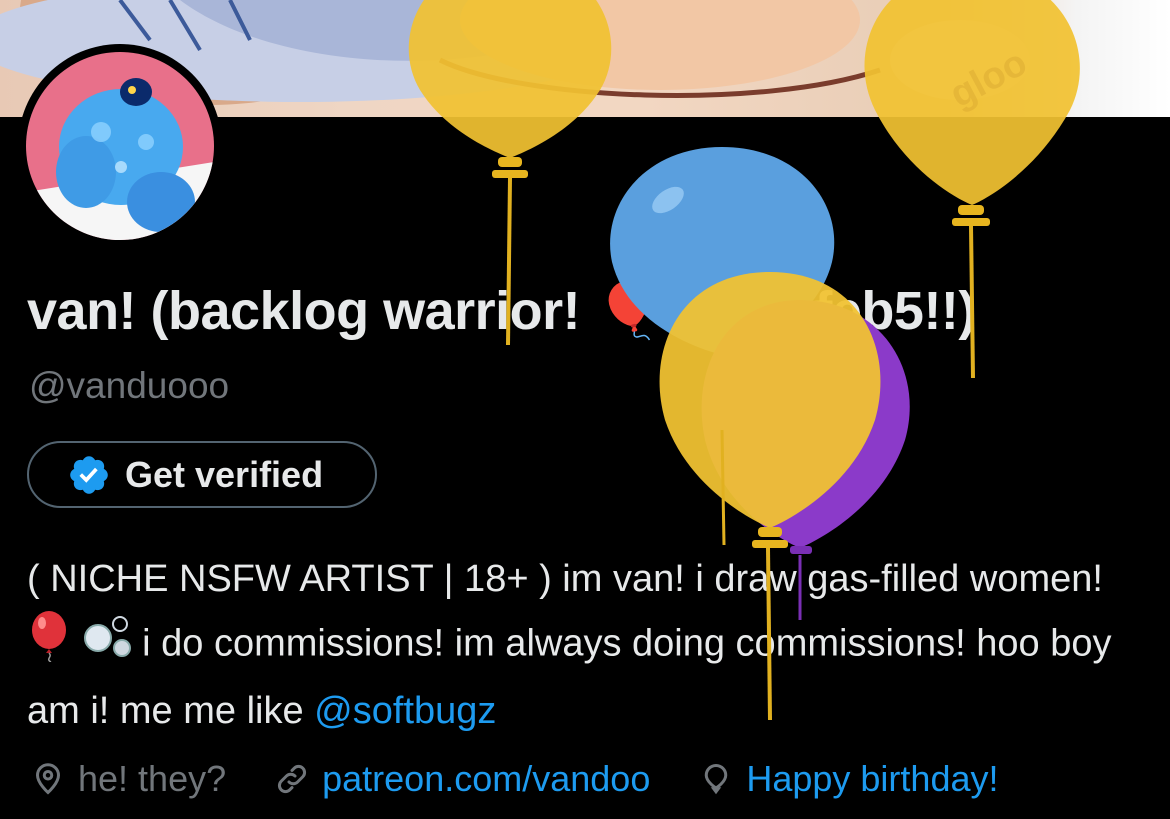 The height and width of the screenshot is (819, 1170). What do you see at coordinates (501, 311) in the screenshot?
I see `display-name: van! (backlog warrior! 🎈 bday feb5!!)` at bounding box center [501, 311].